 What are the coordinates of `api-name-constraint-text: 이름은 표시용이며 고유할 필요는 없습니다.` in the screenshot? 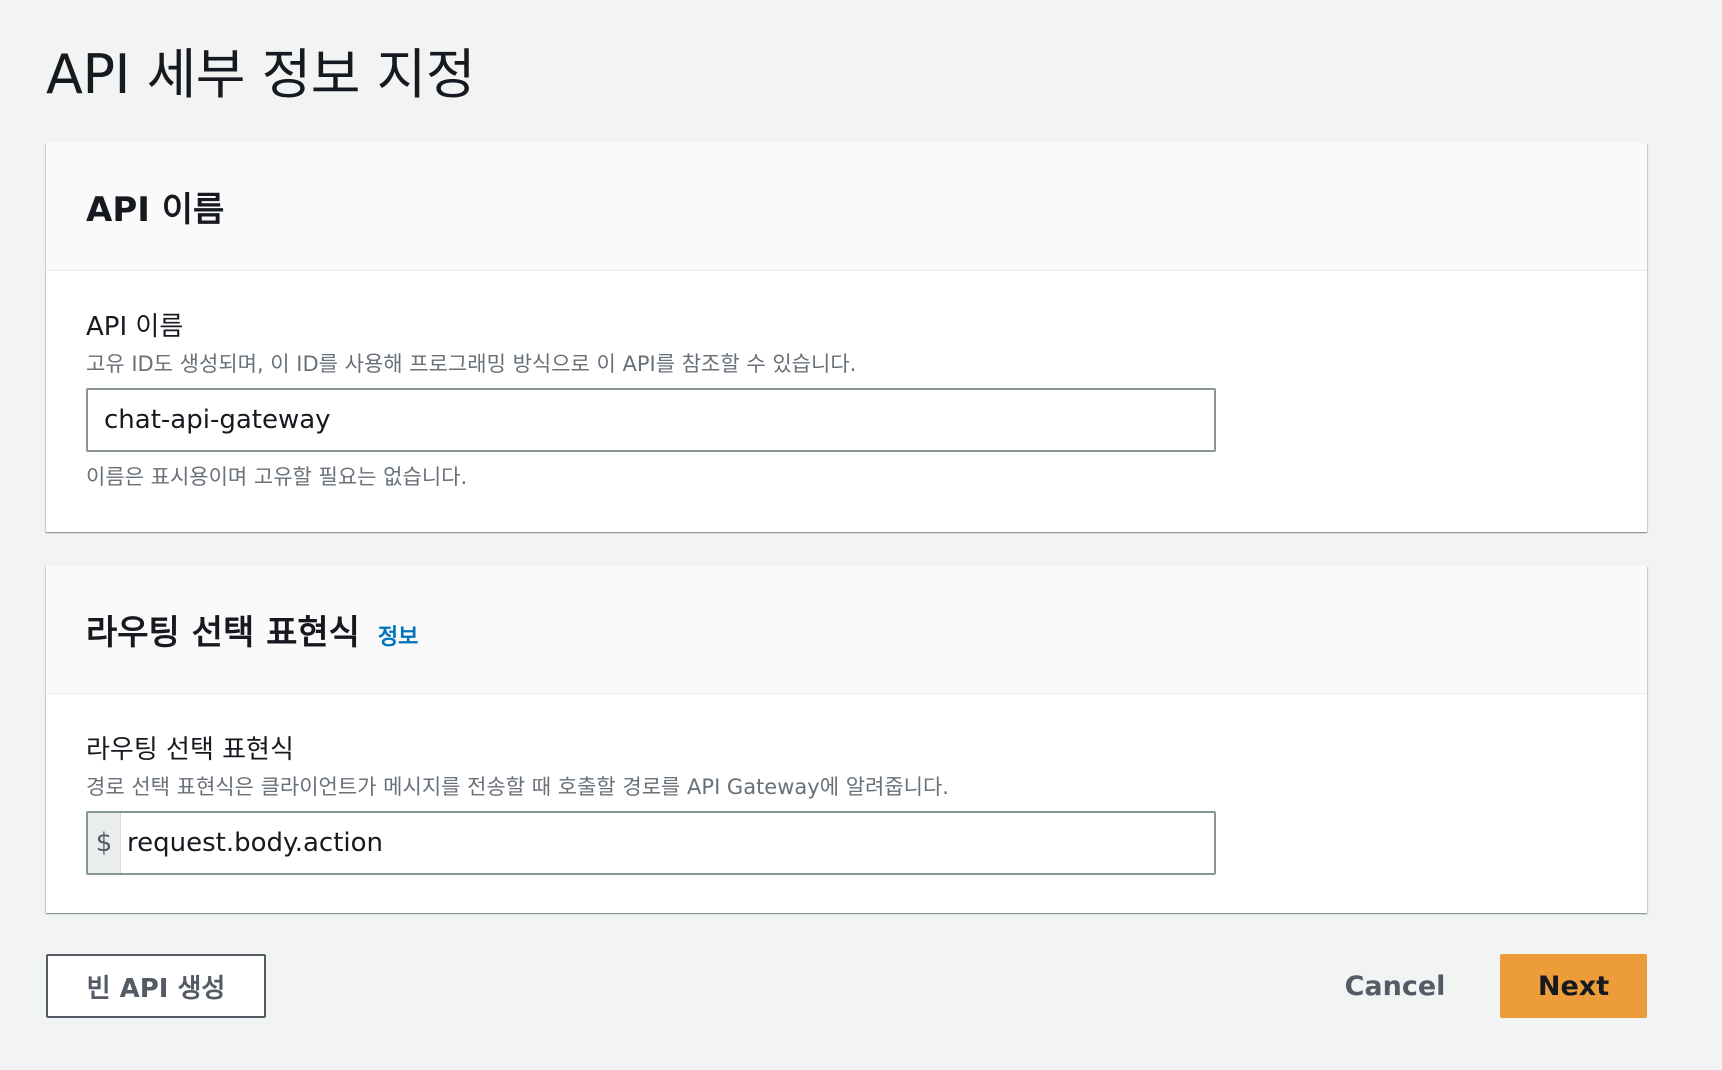 It's located at (277, 477).